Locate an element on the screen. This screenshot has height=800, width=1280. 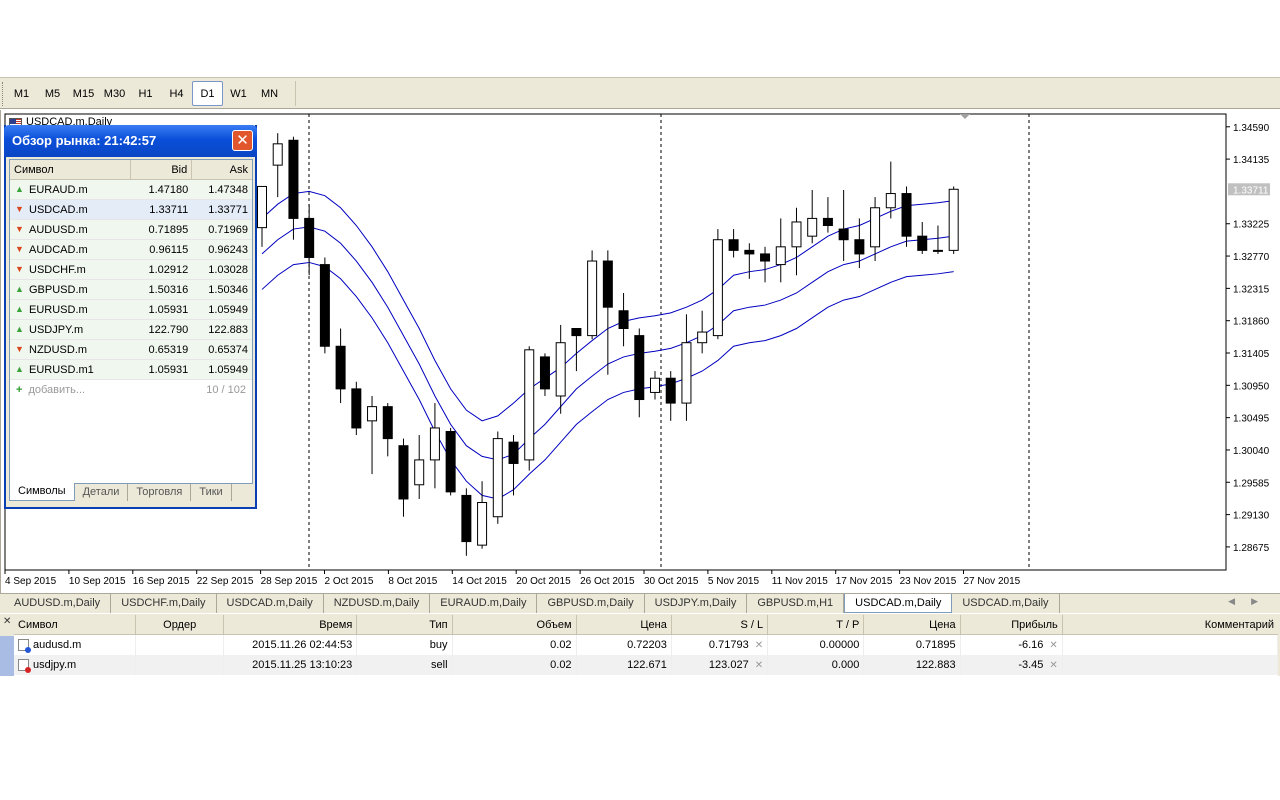
chart-tab: GBPUSD.m,H1 is located at coordinates (796, 603).